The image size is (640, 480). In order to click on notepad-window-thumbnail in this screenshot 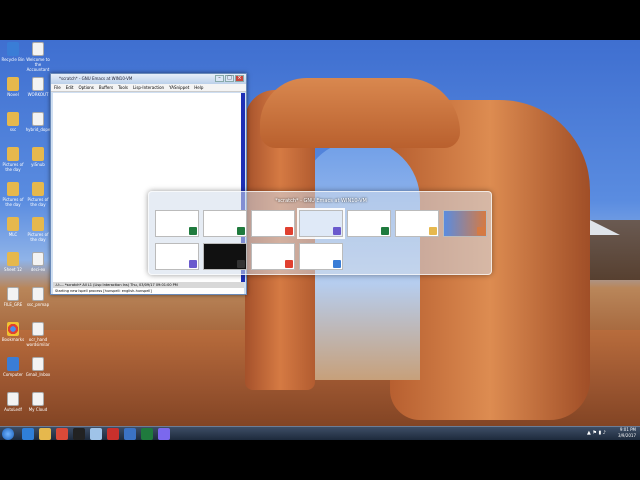, I will do `click(321, 256)`.